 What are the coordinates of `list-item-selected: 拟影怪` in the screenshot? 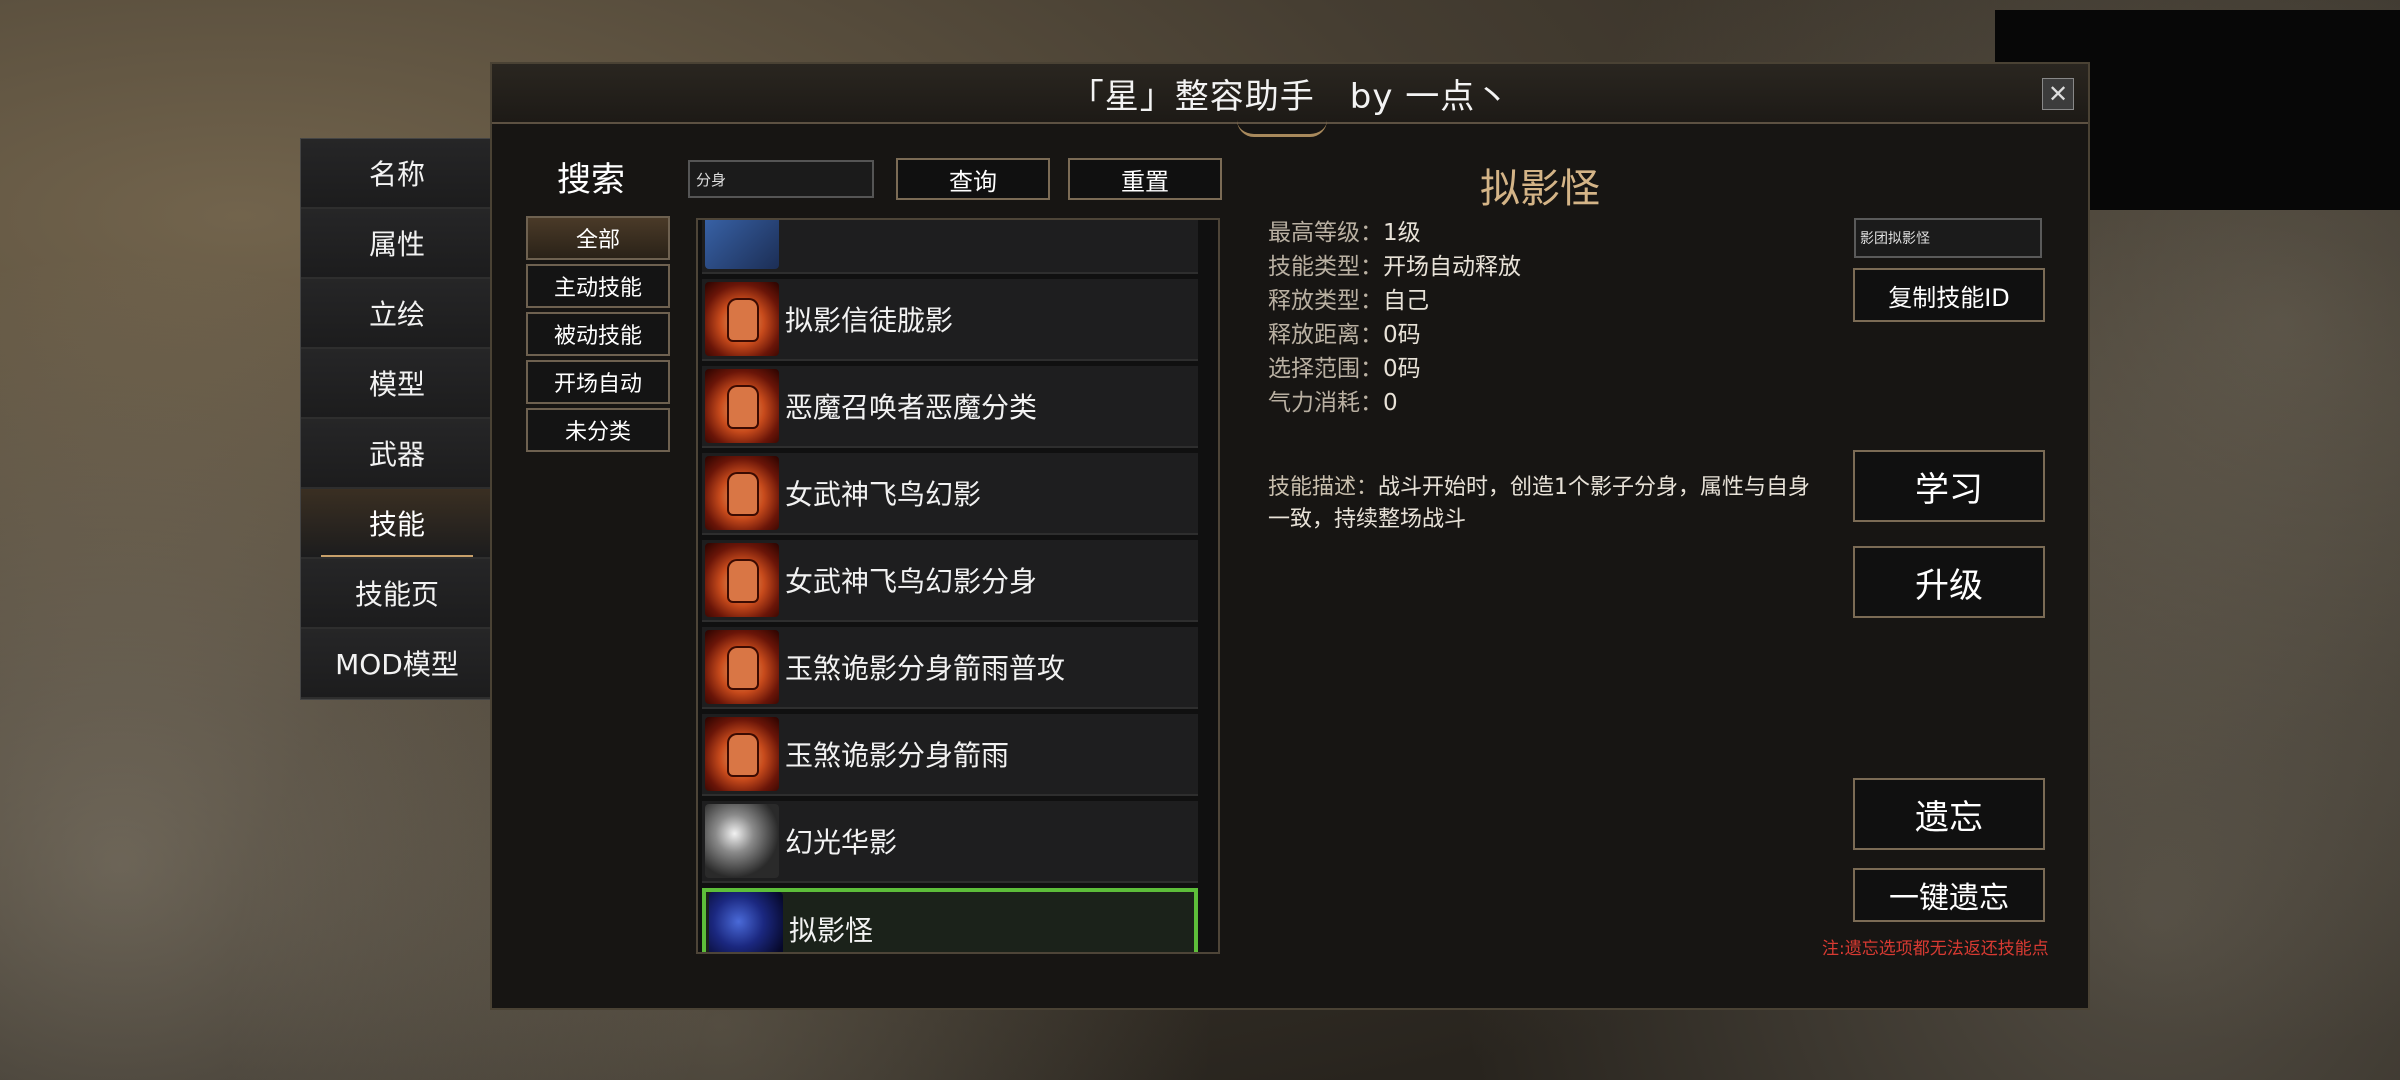 It's located at (950, 920).